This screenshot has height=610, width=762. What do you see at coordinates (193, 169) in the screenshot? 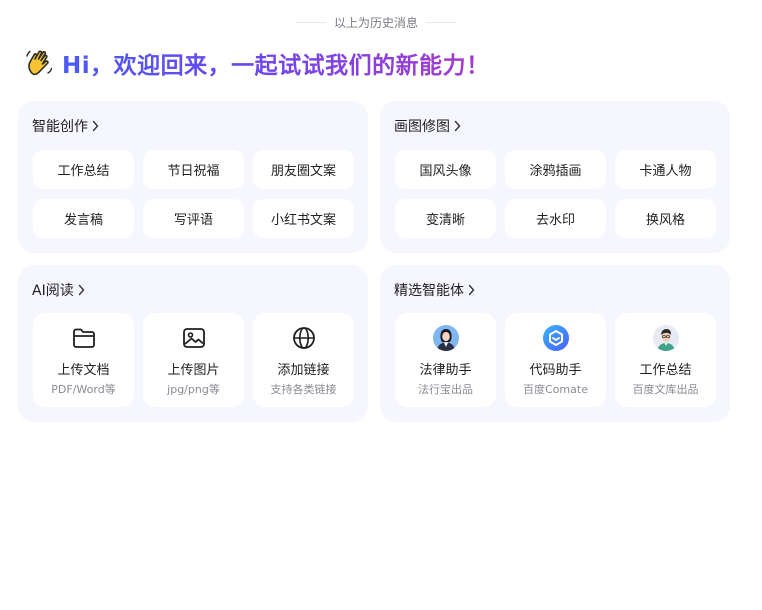
I see `chip-holiday-wishes: 节日祝福` at bounding box center [193, 169].